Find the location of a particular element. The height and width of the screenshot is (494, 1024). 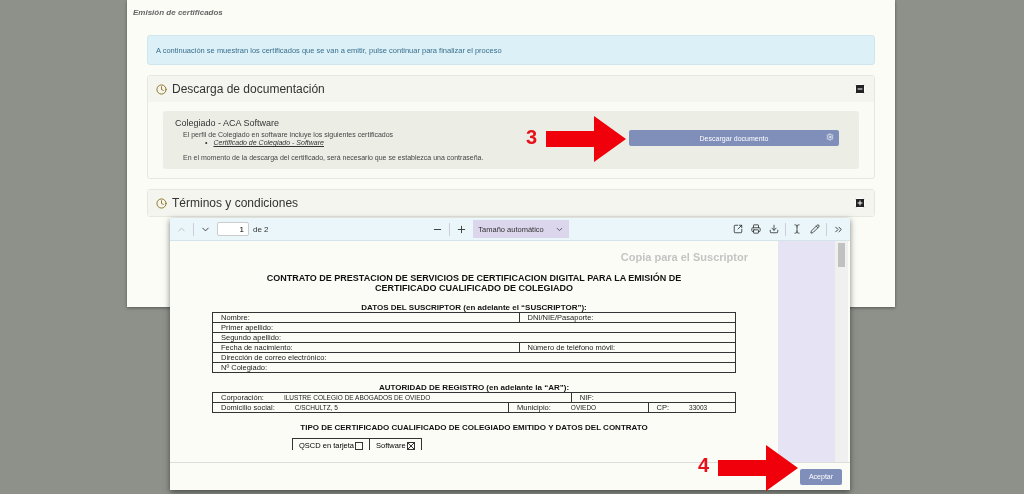

document-title: CERTIFICADO CUALIFICADO DE COLEGIADO is located at coordinates (474, 288).